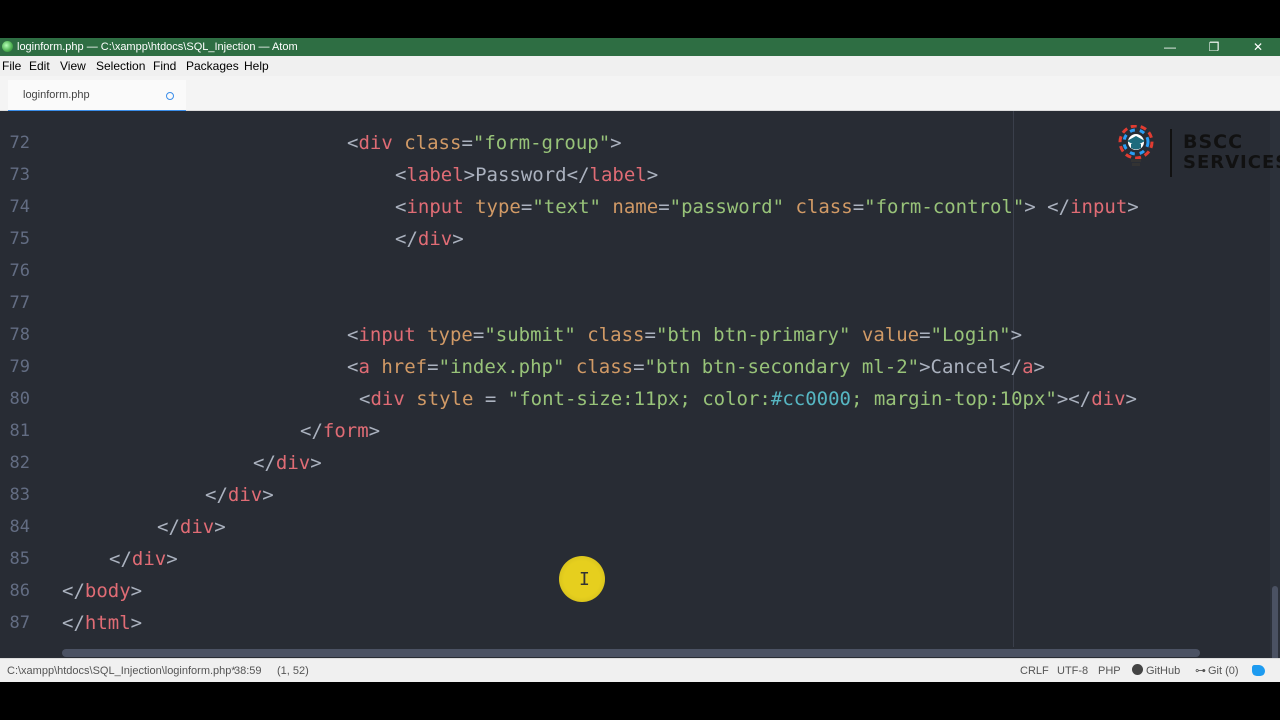 Image resolution: width=1280 pixels, height=720 pixels. Describe the element at coordinates (15, 431) in the screenshot. I see `line-number: 81` at that location.